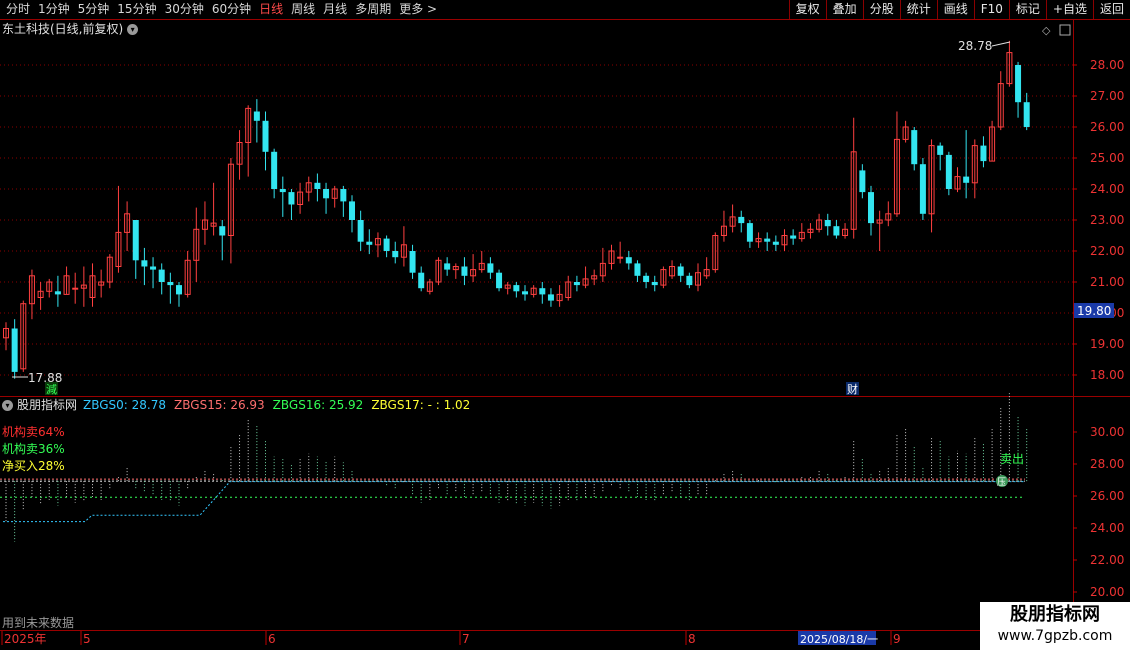 The image size is (1130, 650). Describe the element at coordinates (1107, 496) in the screenshot. I see `indicator-axis-label: 26.00` at that location.